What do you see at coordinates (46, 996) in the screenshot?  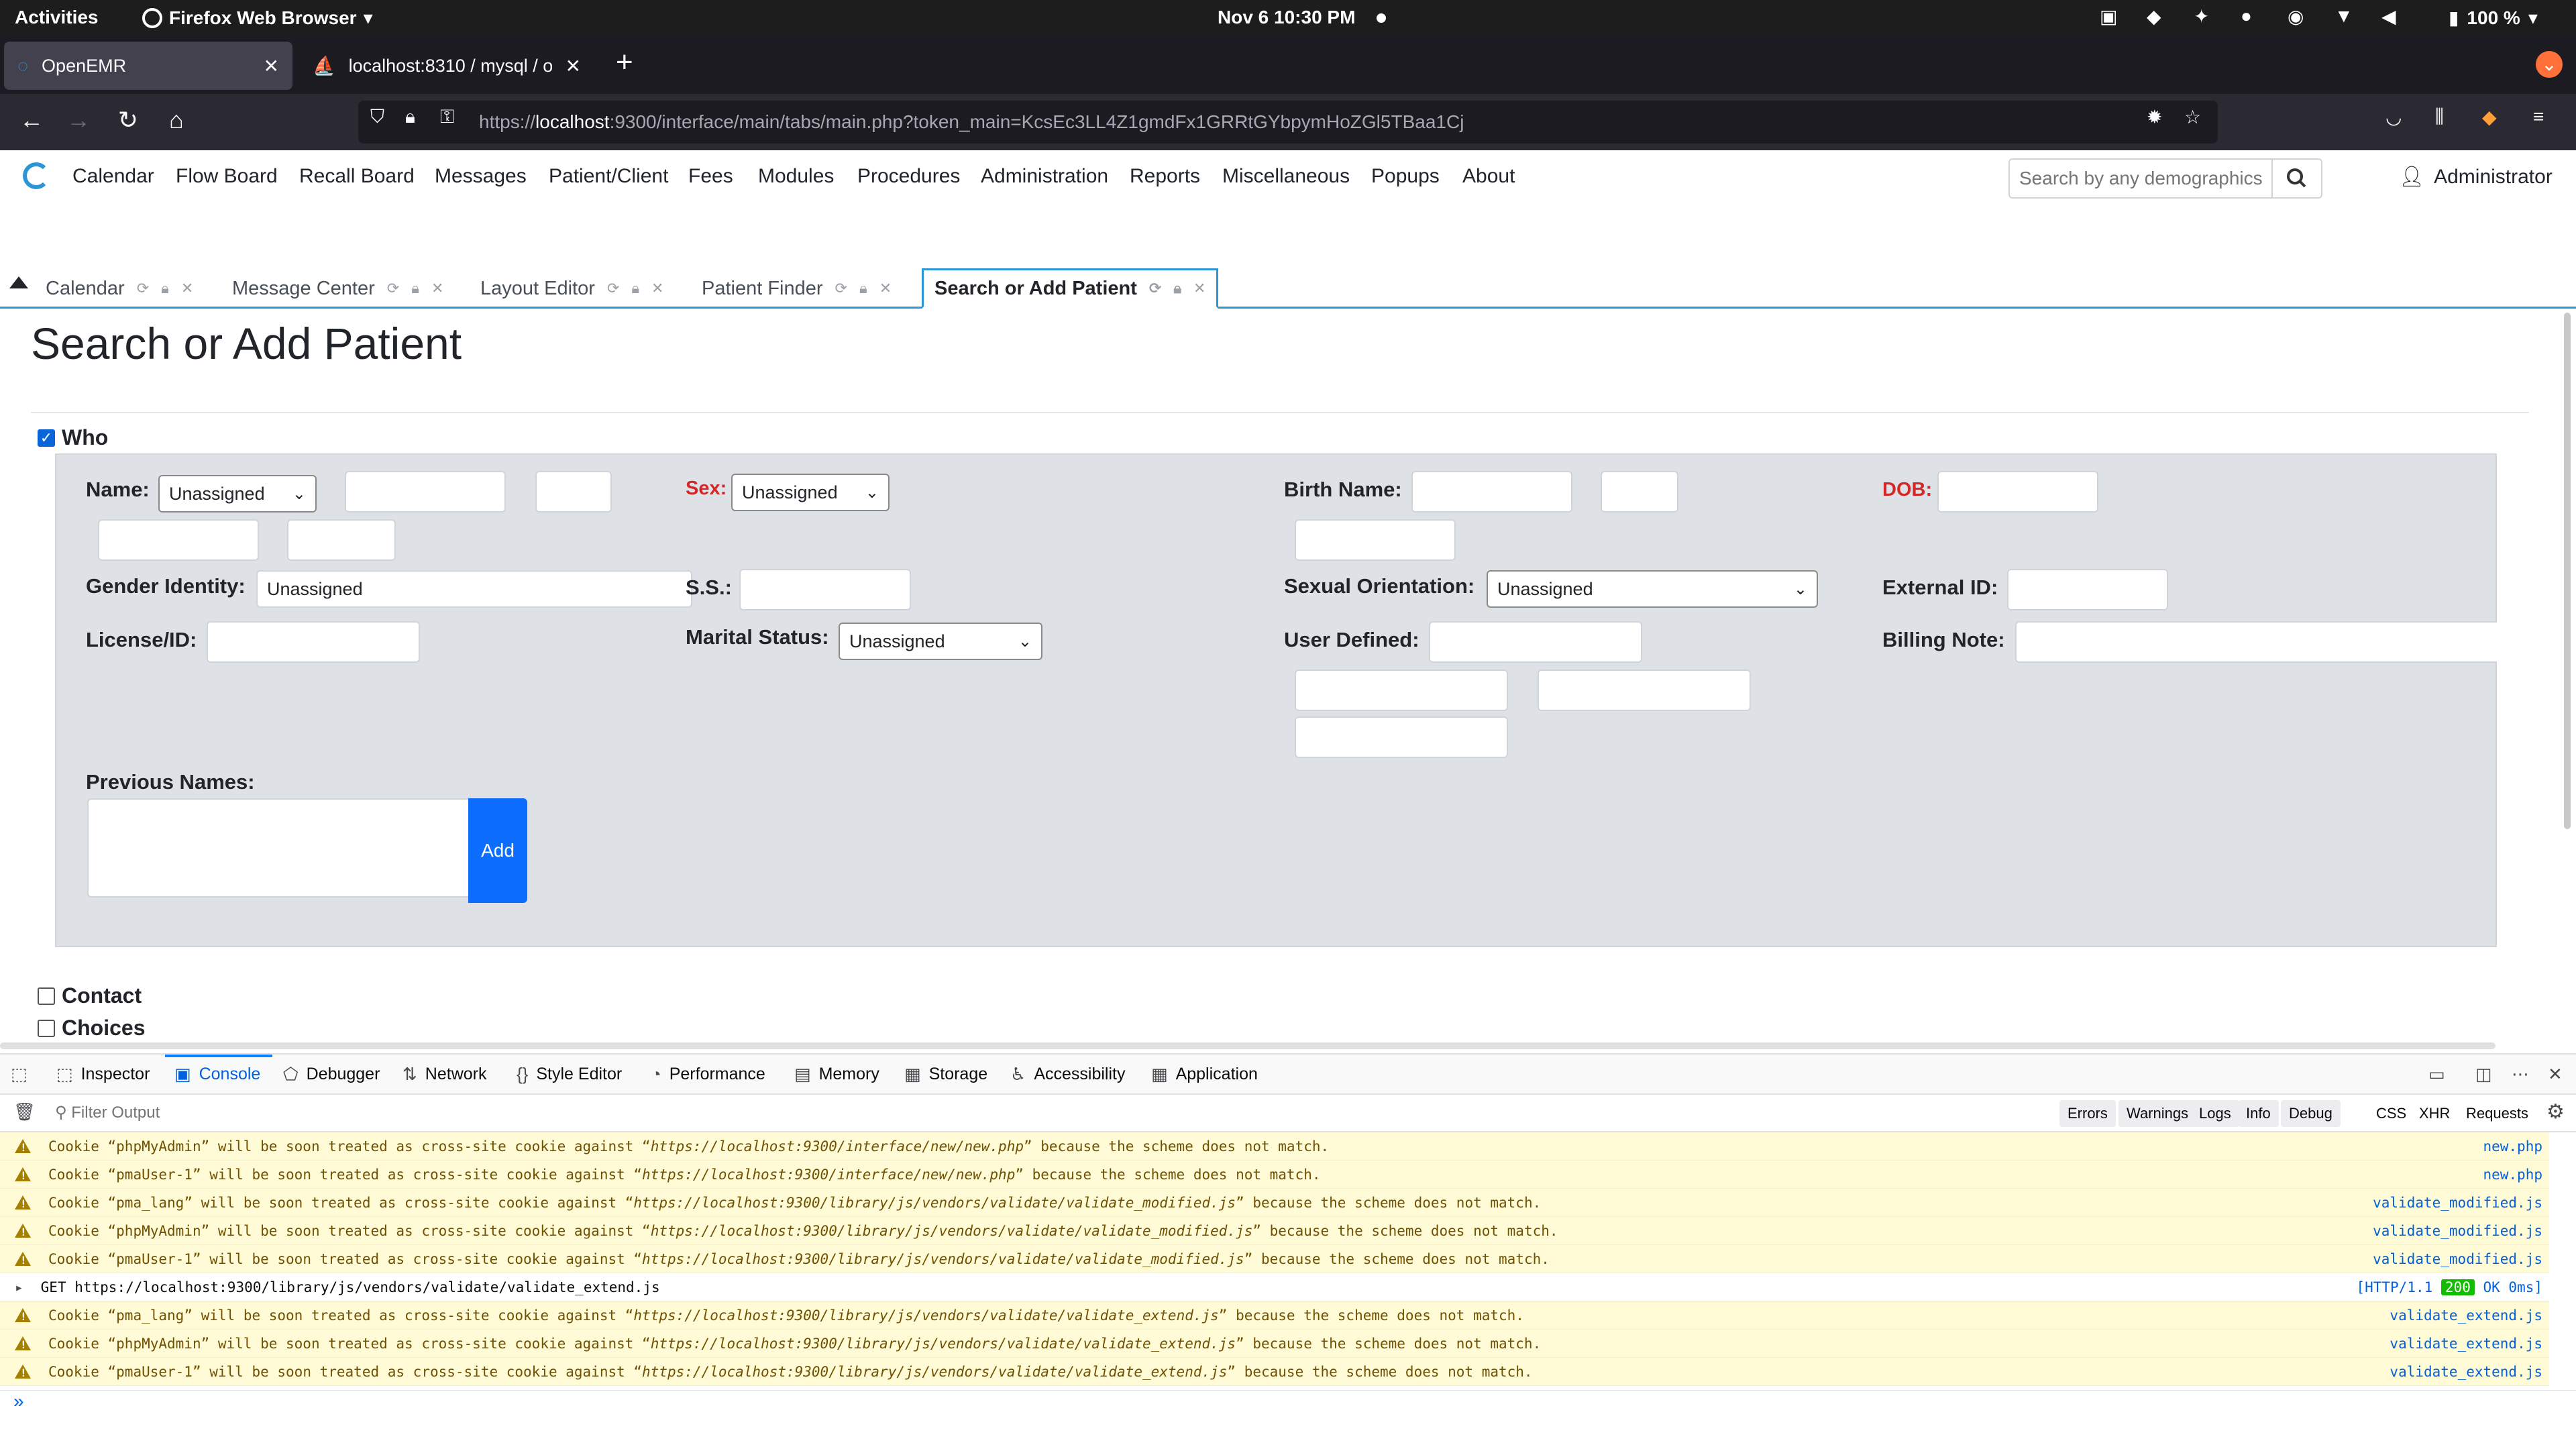 I see `contact-section-checkbox` at bounding box center [46, 996].